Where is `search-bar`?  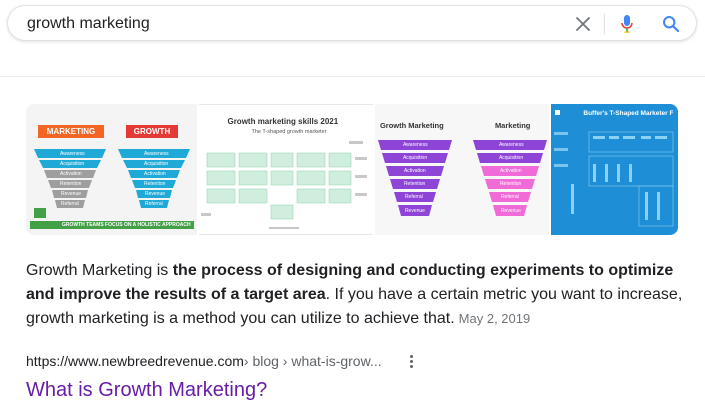 search-bar is located at coordinates (352, 23).